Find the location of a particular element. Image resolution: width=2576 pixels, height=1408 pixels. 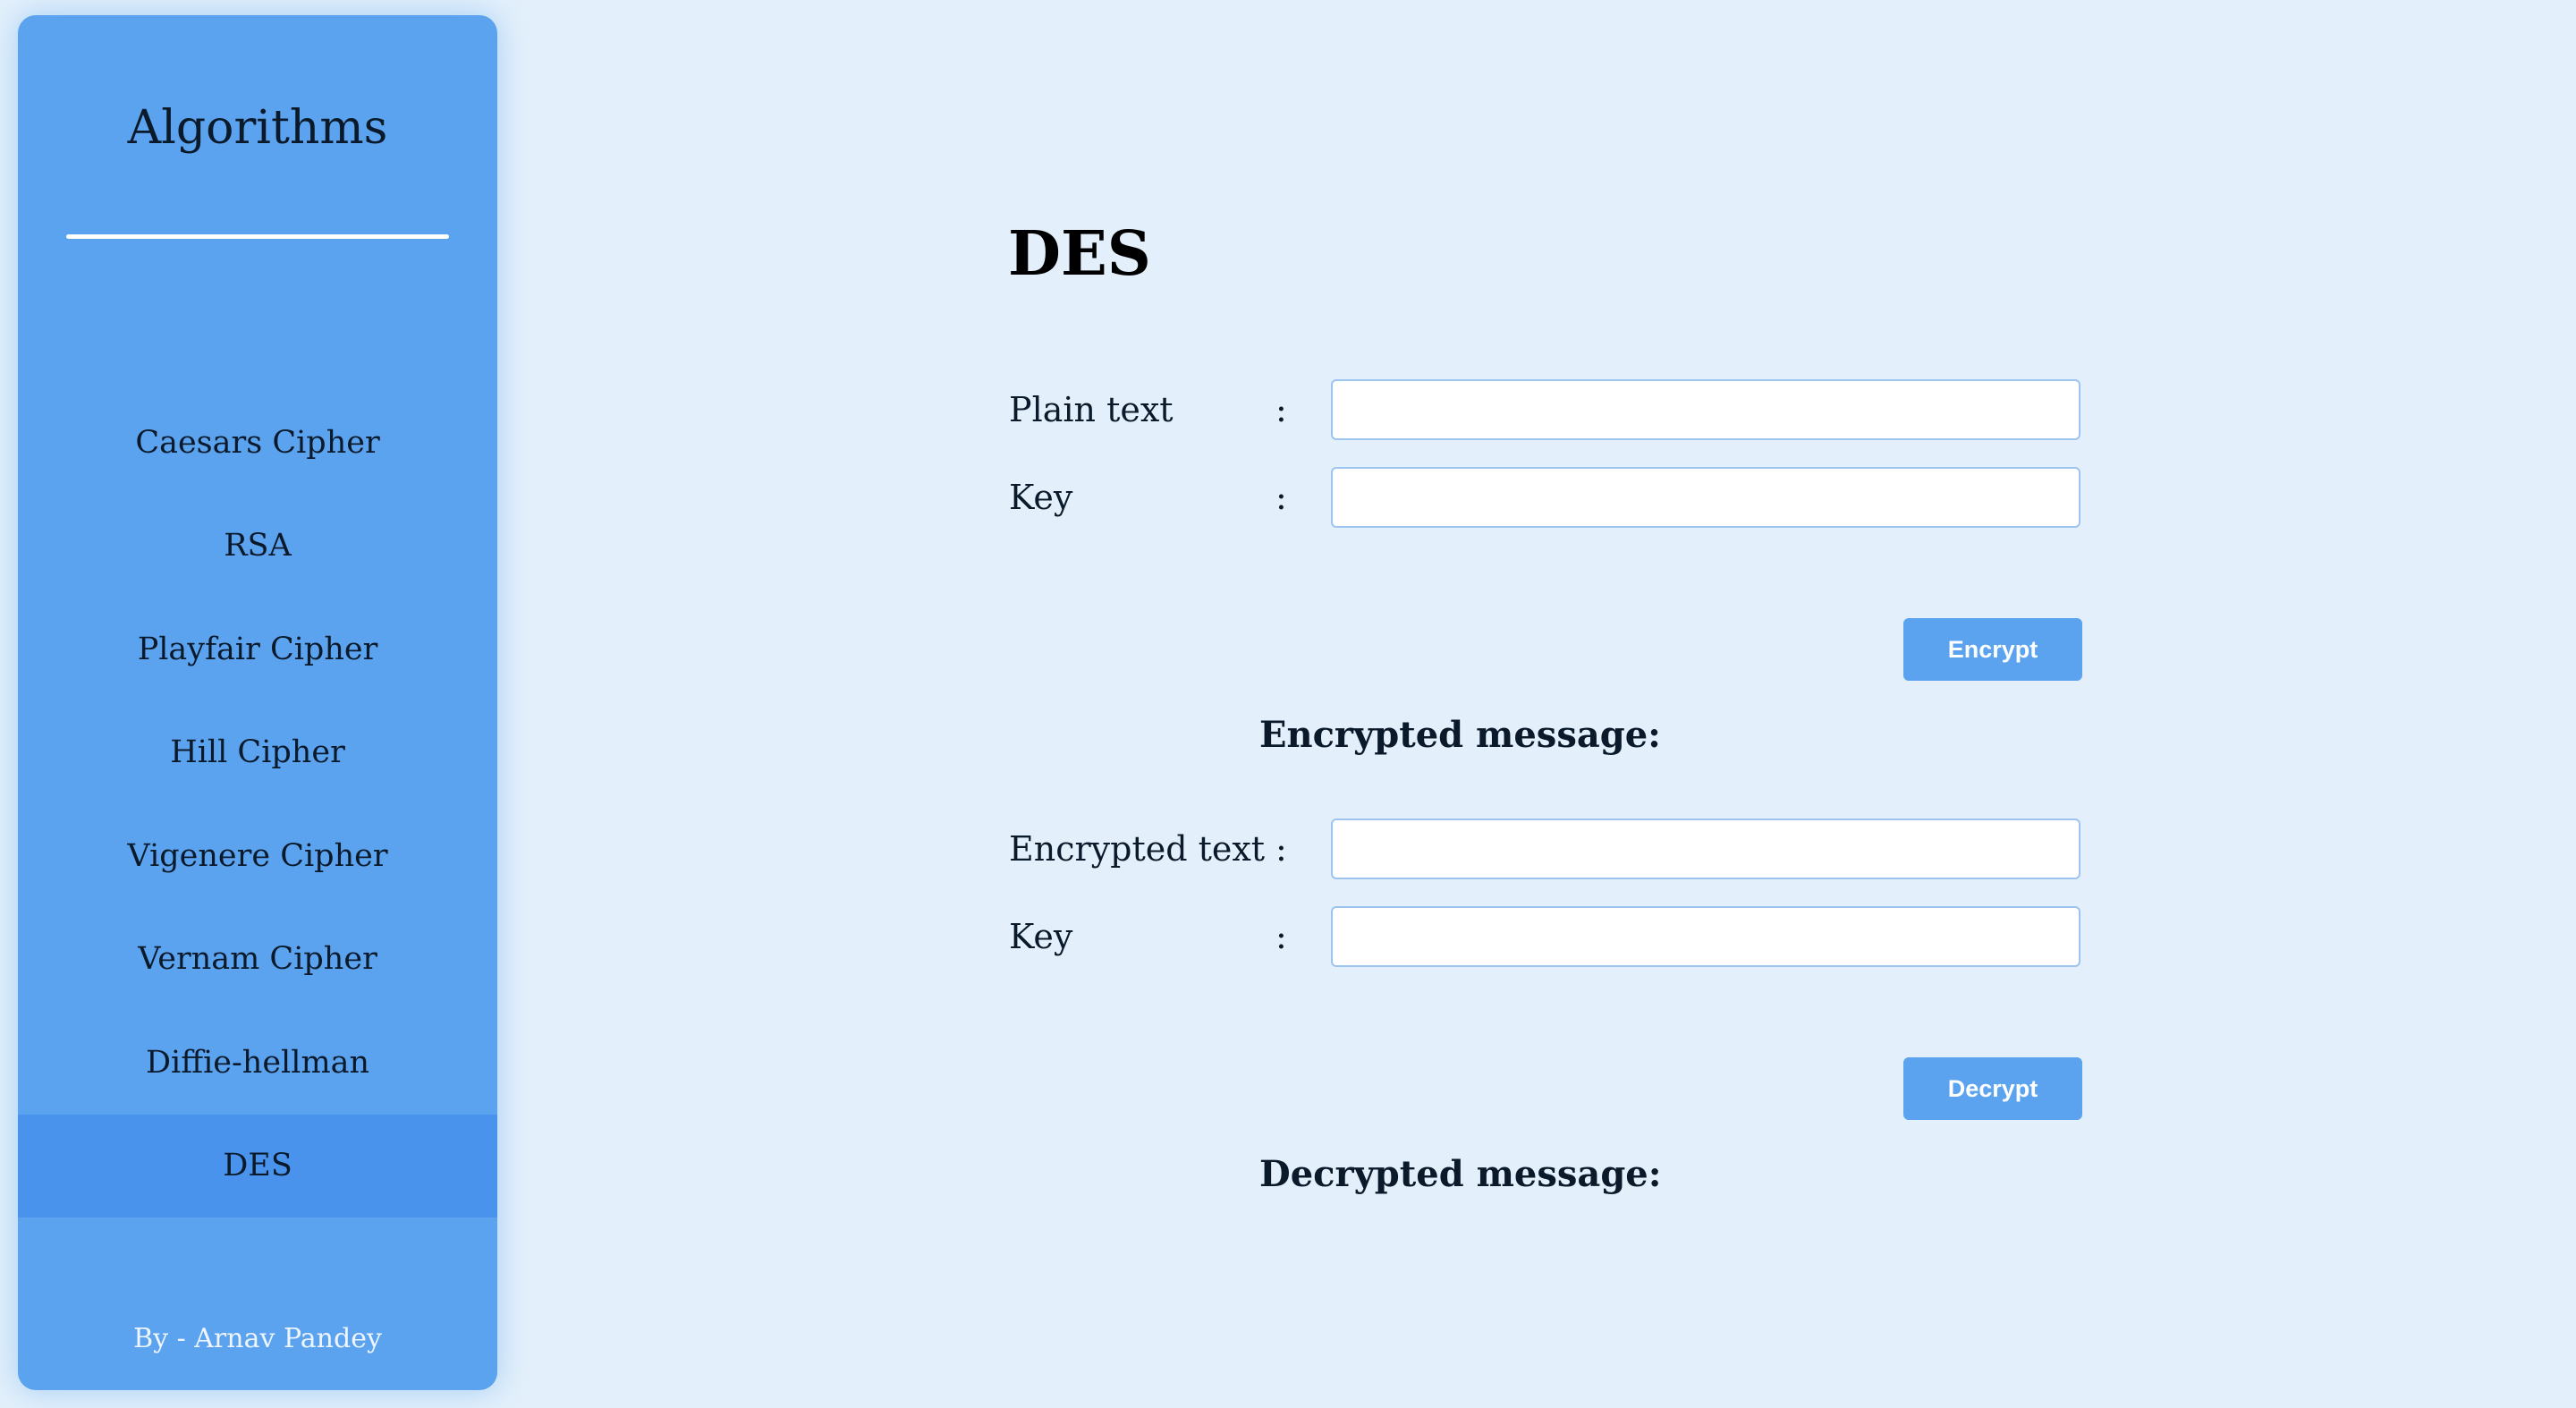

decrypt-key-label: Key is located at coordinates (1041, 936).